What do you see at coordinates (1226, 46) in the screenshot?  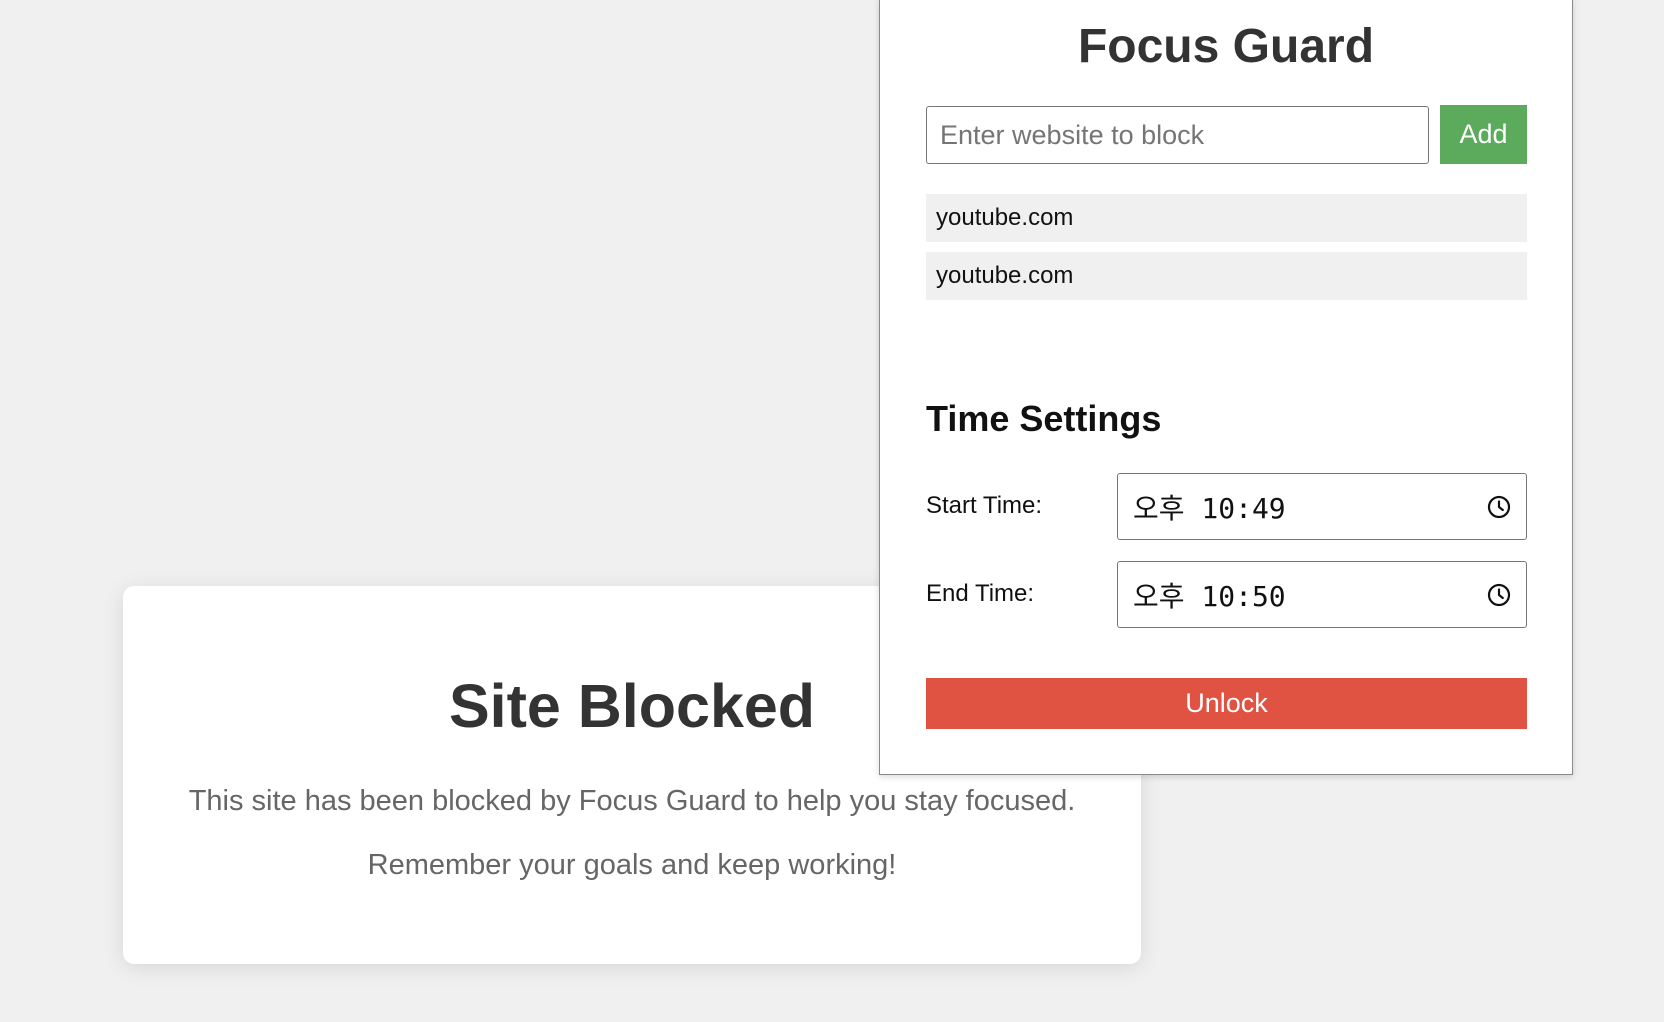 I see `popup-title: Focus Guard` at bounding box center [1226, 46].